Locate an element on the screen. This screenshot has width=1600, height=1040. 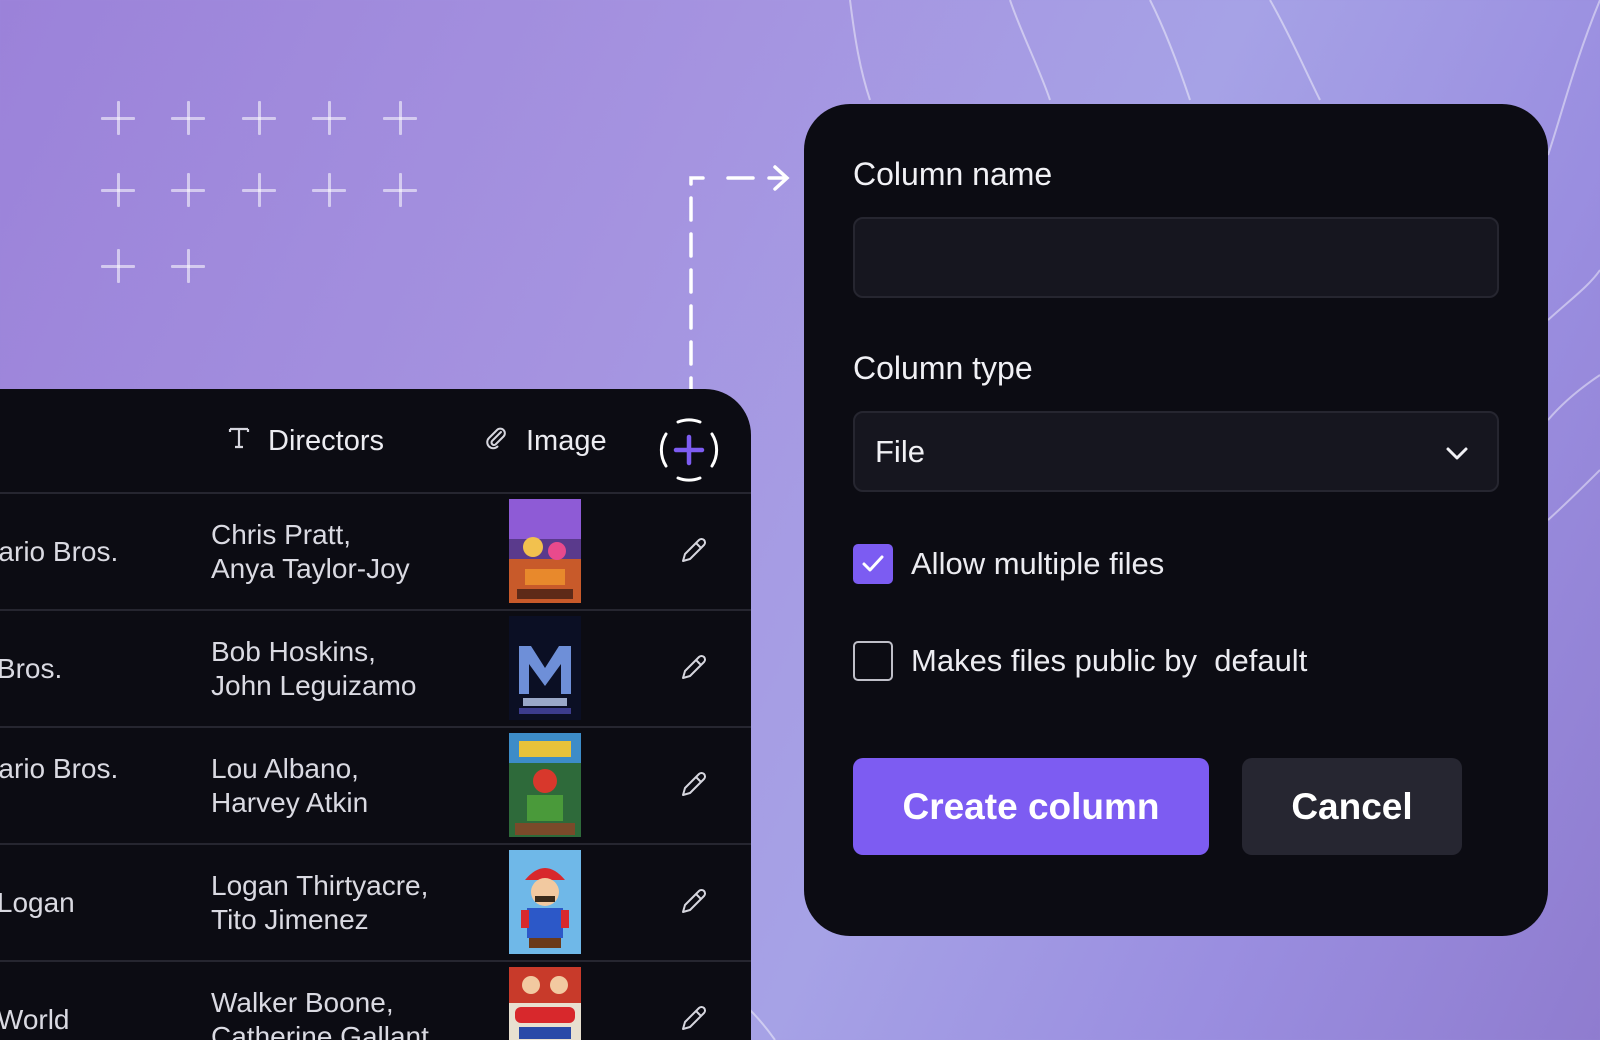
title-text: ow! is located at coordinates (59, 803).